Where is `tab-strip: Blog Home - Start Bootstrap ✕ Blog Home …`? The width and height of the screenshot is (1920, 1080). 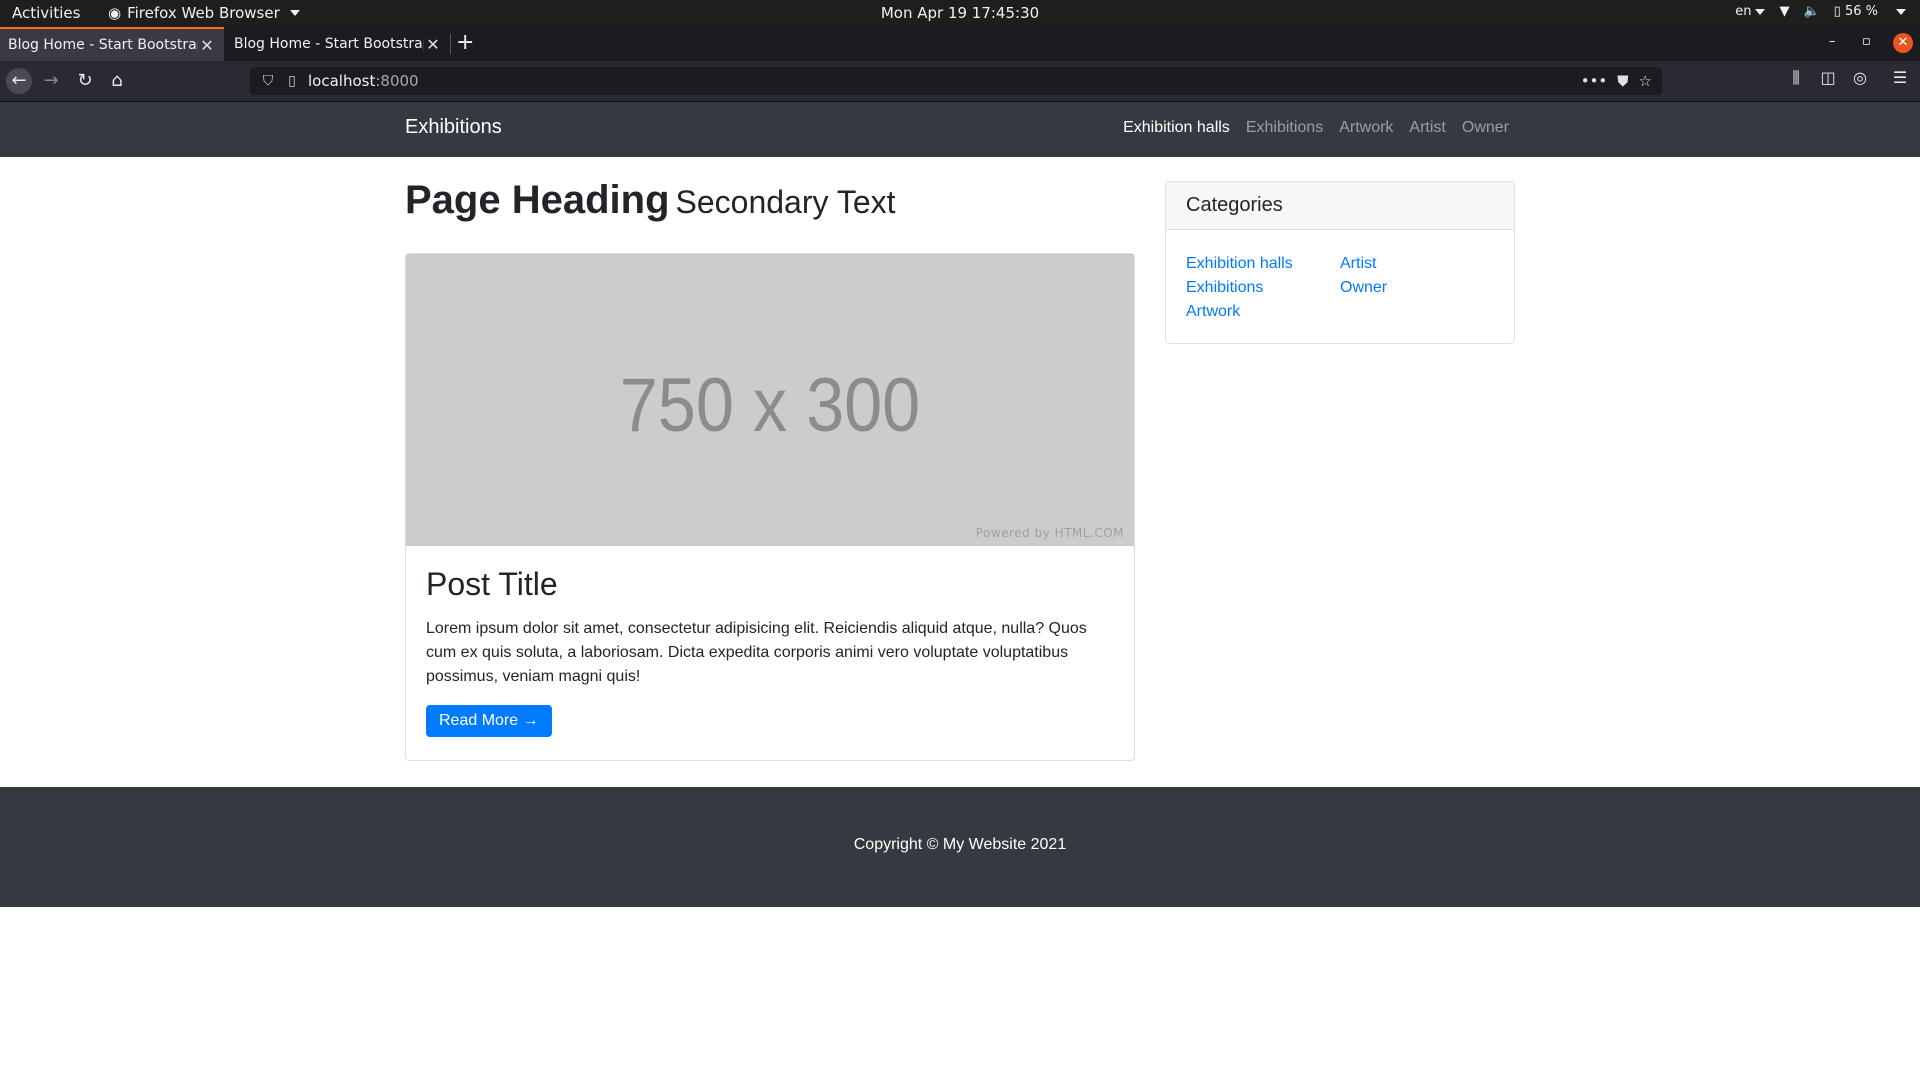 tab-strip: Blog Home - Start Bootstrap ✕ Blog Home … is located at coordinates (960, 44).